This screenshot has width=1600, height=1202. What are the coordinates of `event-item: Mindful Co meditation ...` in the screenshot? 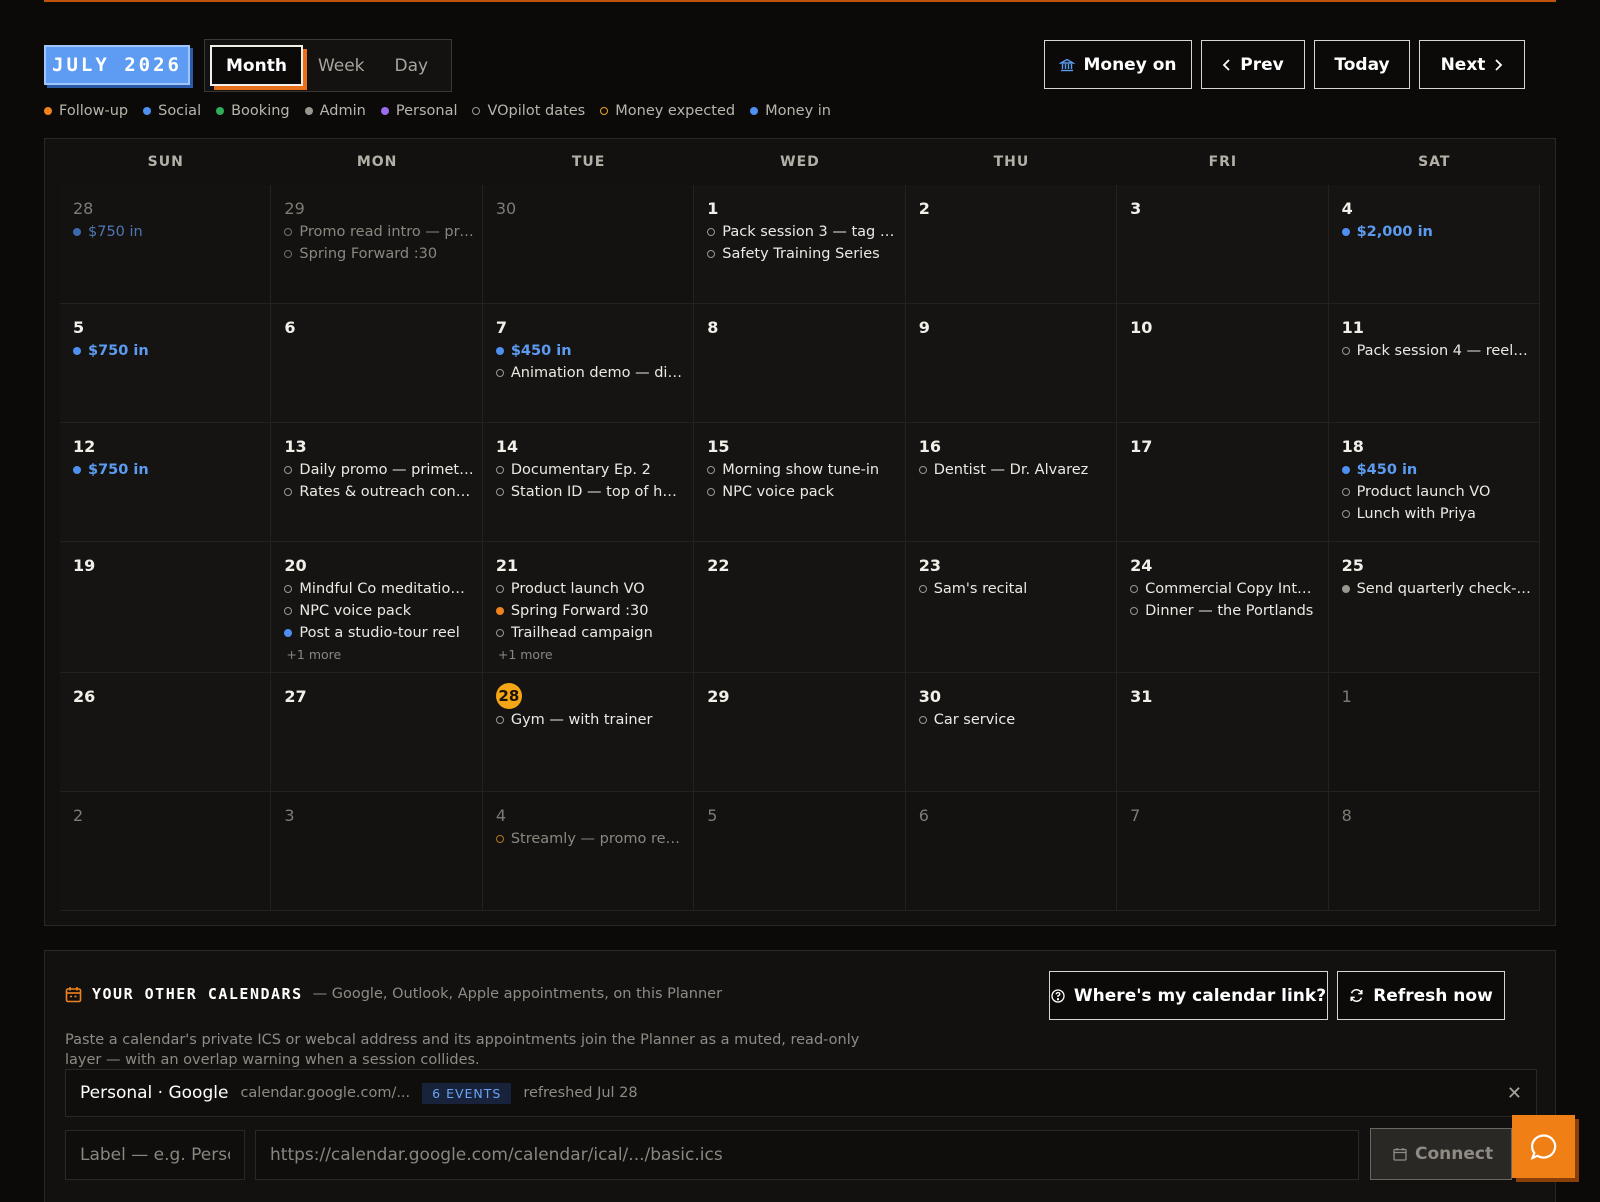 It's located at (379, 589).